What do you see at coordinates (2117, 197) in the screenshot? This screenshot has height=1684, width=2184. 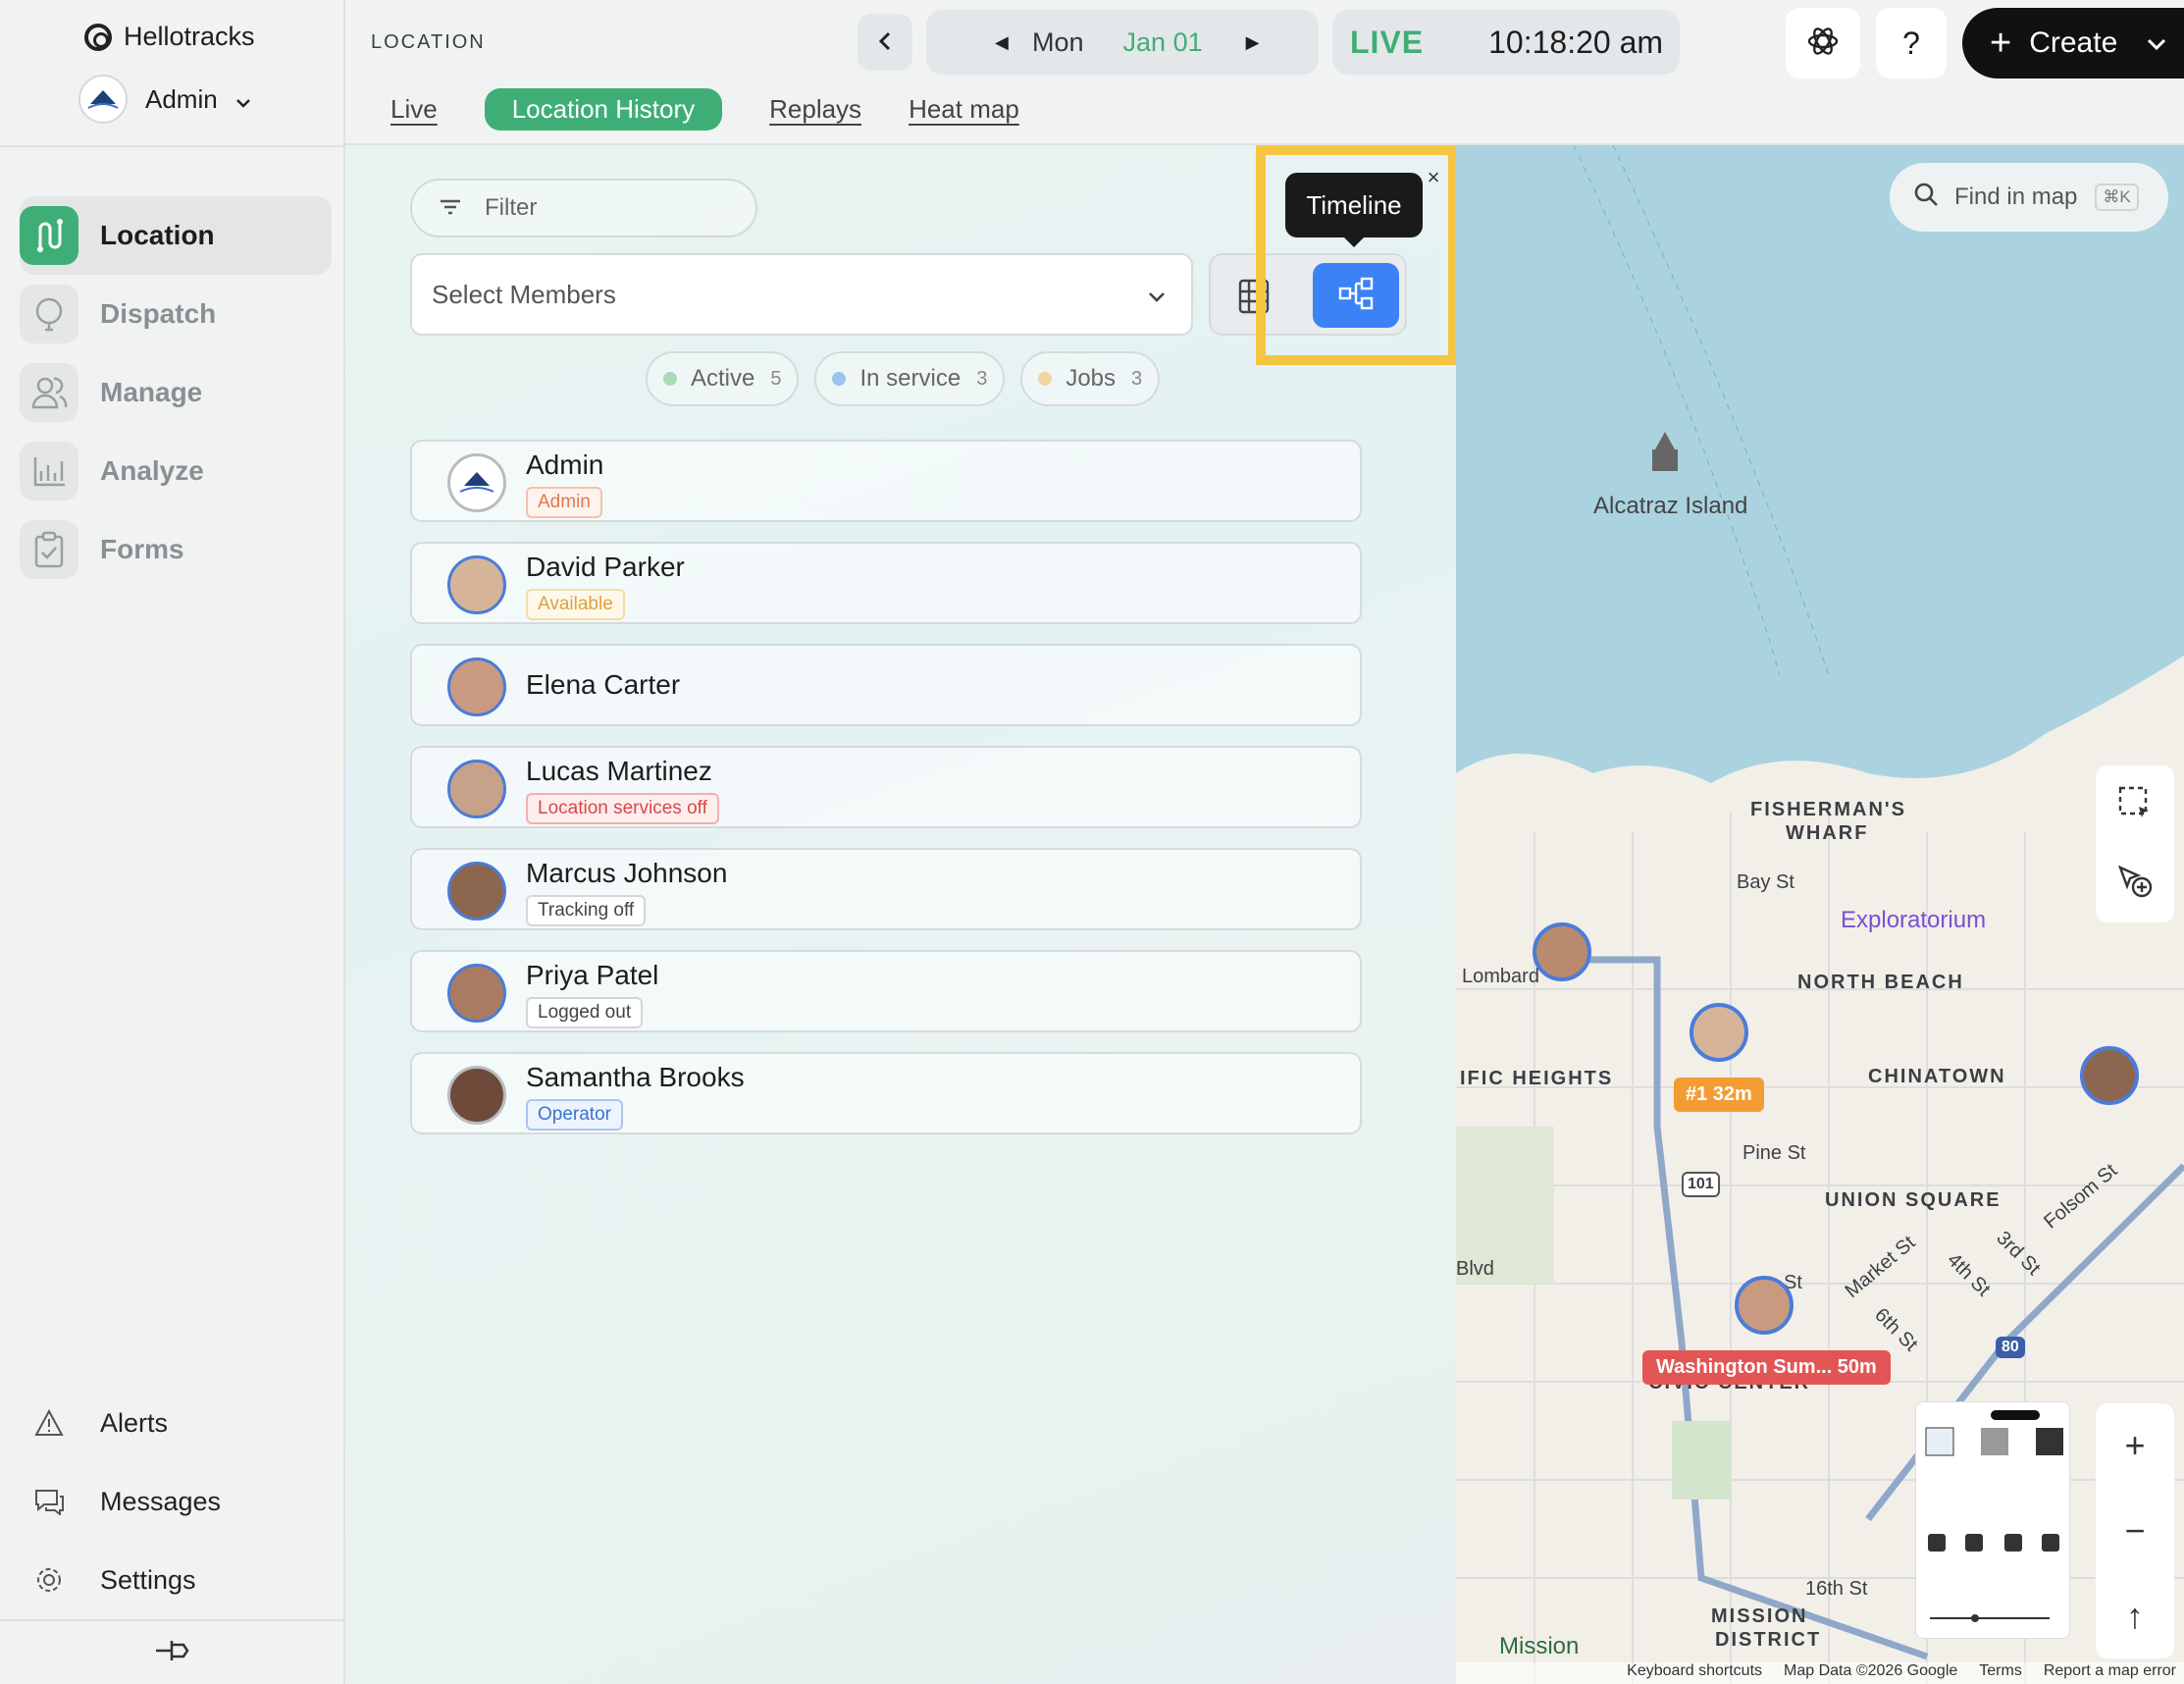 I see `shortcut-badge: ⌘K` at bounding box center [2117, 197].